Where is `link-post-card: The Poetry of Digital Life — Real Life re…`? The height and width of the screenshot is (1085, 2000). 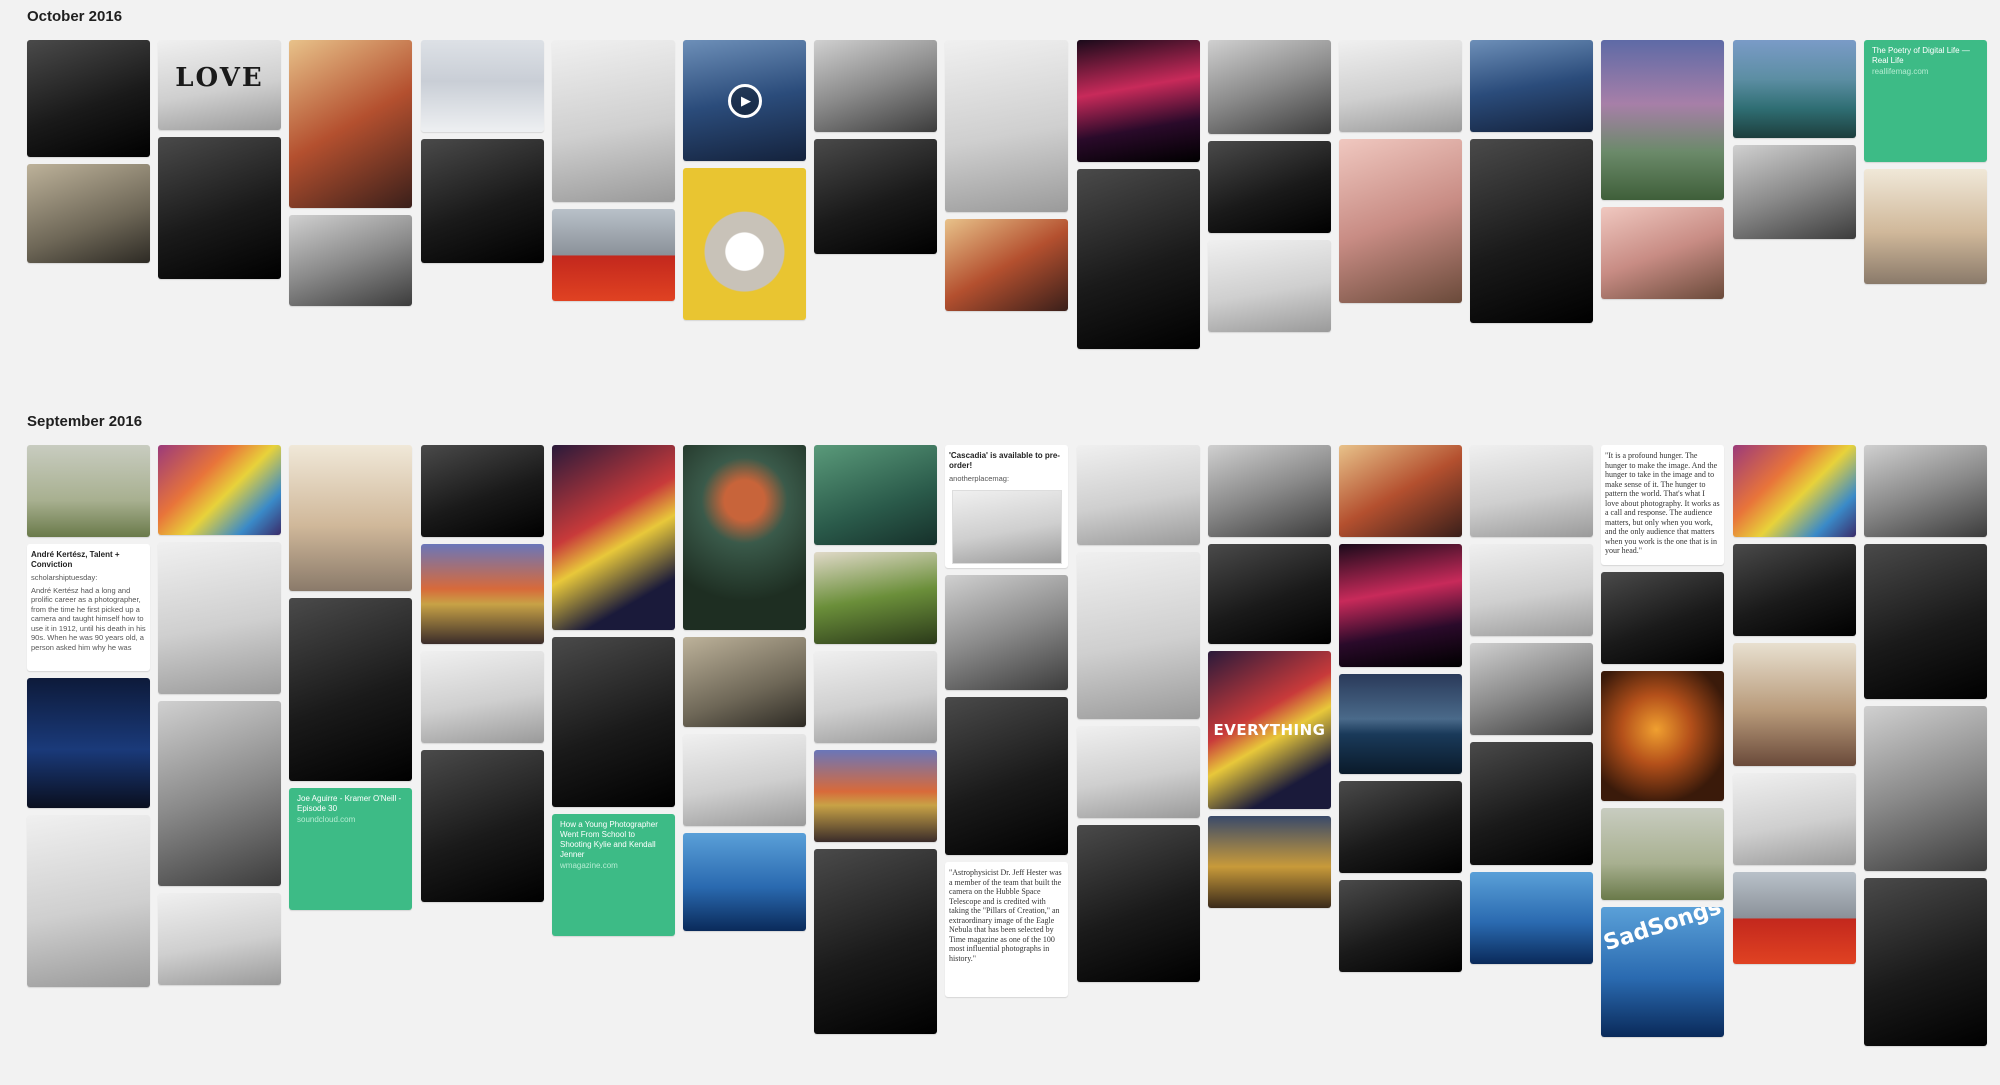 link-post-card: The Poetry of Digital Life — Real Life re… is located at coordinates (1925, 101).